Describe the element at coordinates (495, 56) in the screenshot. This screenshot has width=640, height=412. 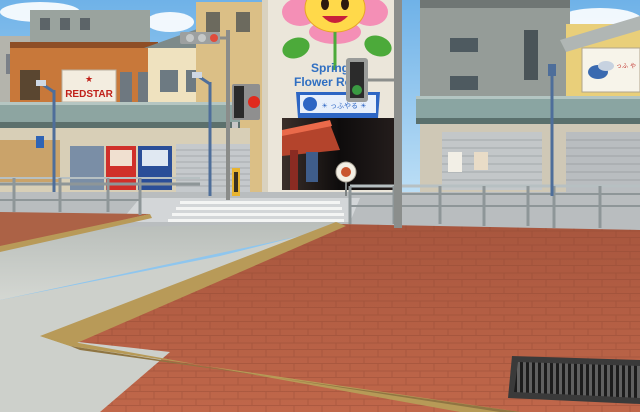
I see `building-right-gray` at that location.